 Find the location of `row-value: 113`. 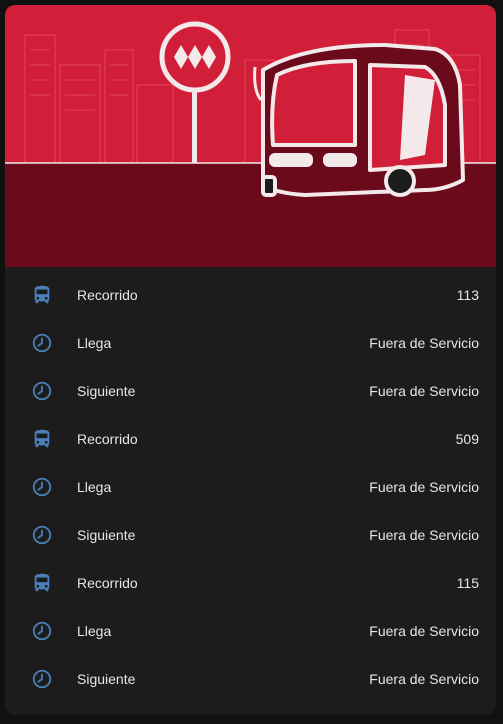

row-value: 113 is located at coordinates (467, 295).